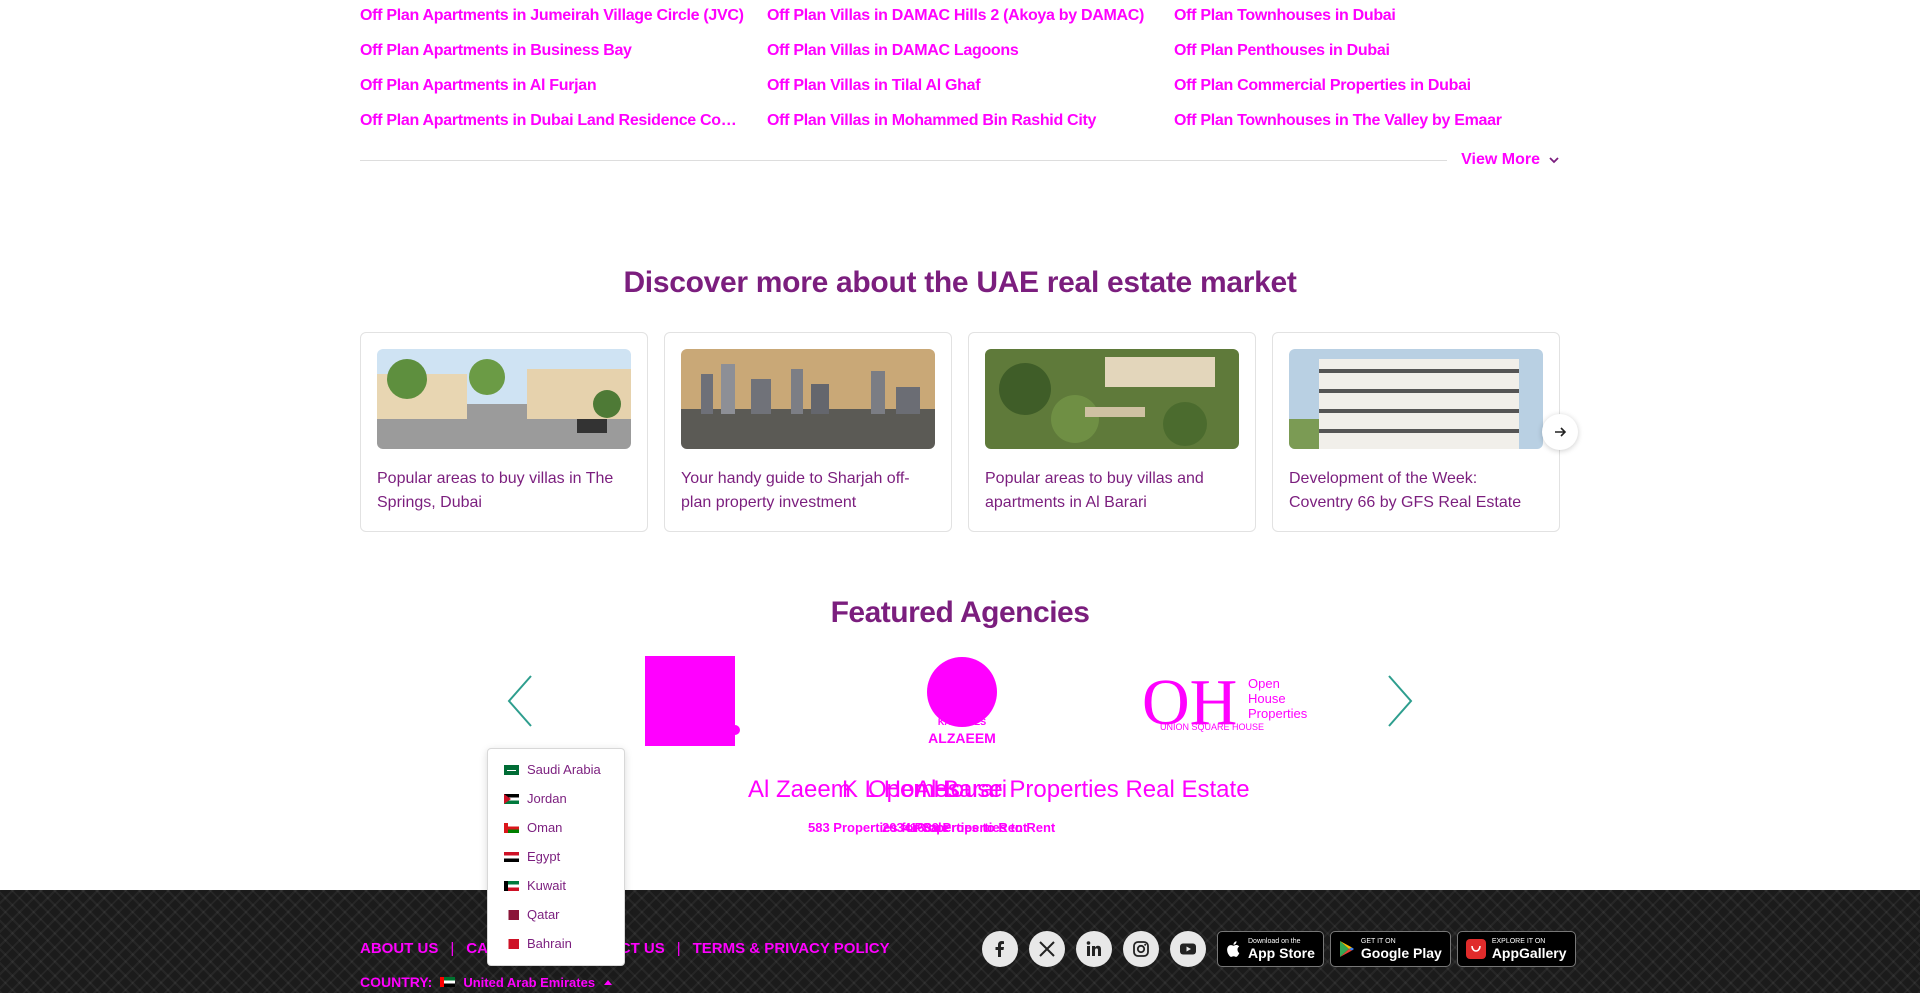  What do you see at coordinates (1475, 949) in the screenshot?
I see `huawei-appgallery-icon` at bounding box center [1475, 949].